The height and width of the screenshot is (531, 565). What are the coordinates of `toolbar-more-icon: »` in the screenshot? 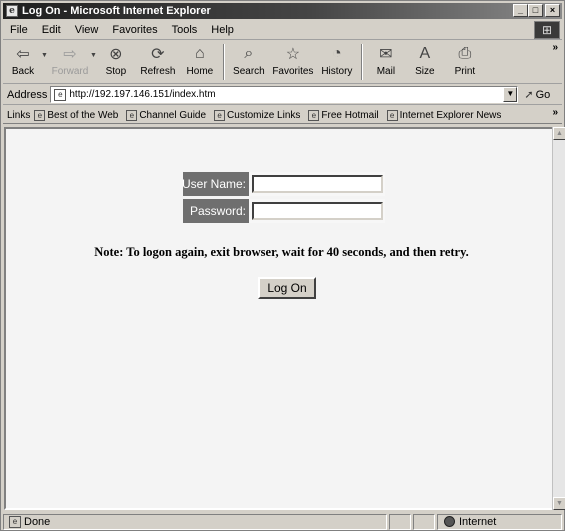 It's located at (555, 47).